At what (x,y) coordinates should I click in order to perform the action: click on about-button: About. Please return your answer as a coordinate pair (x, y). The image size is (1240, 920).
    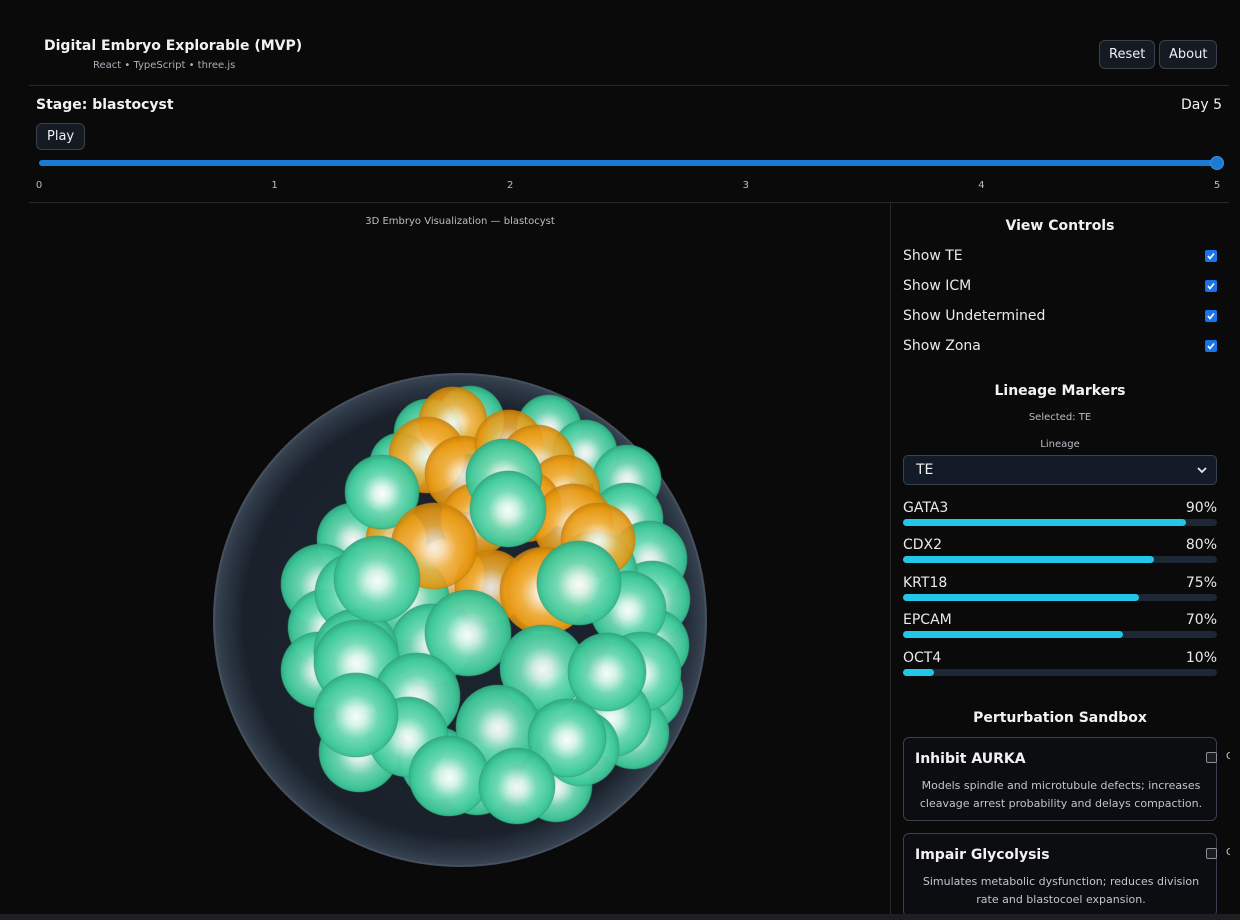
    Looking at the image, I should click on (1188, 54).